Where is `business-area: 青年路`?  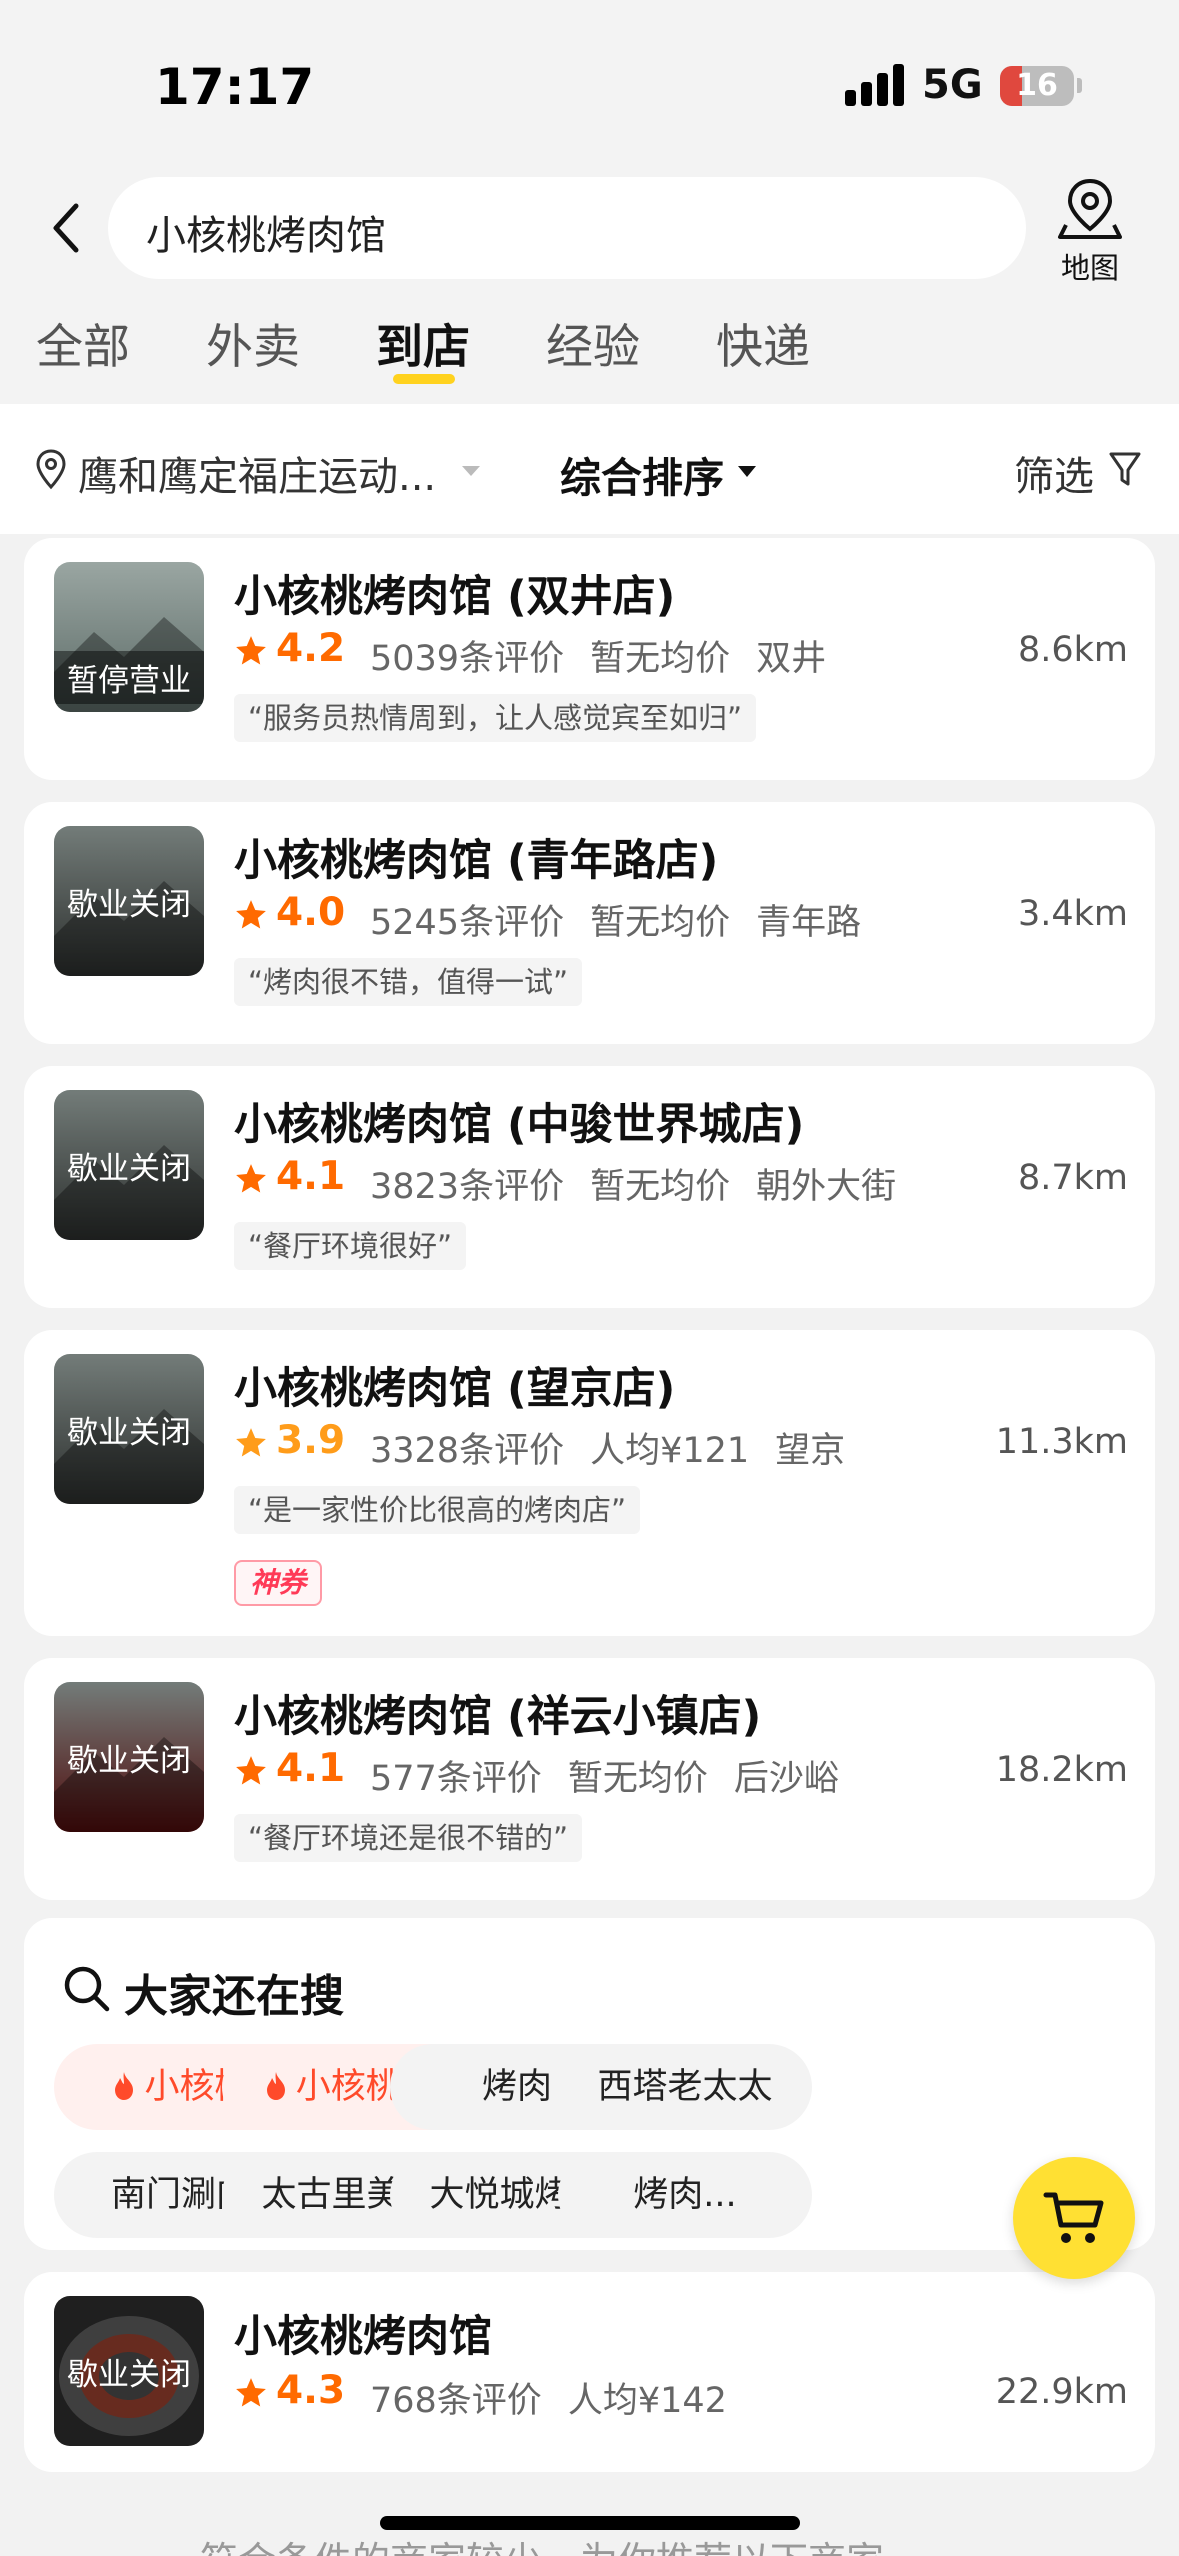
business-area: 青年路 is located at coordinates (809, 923).